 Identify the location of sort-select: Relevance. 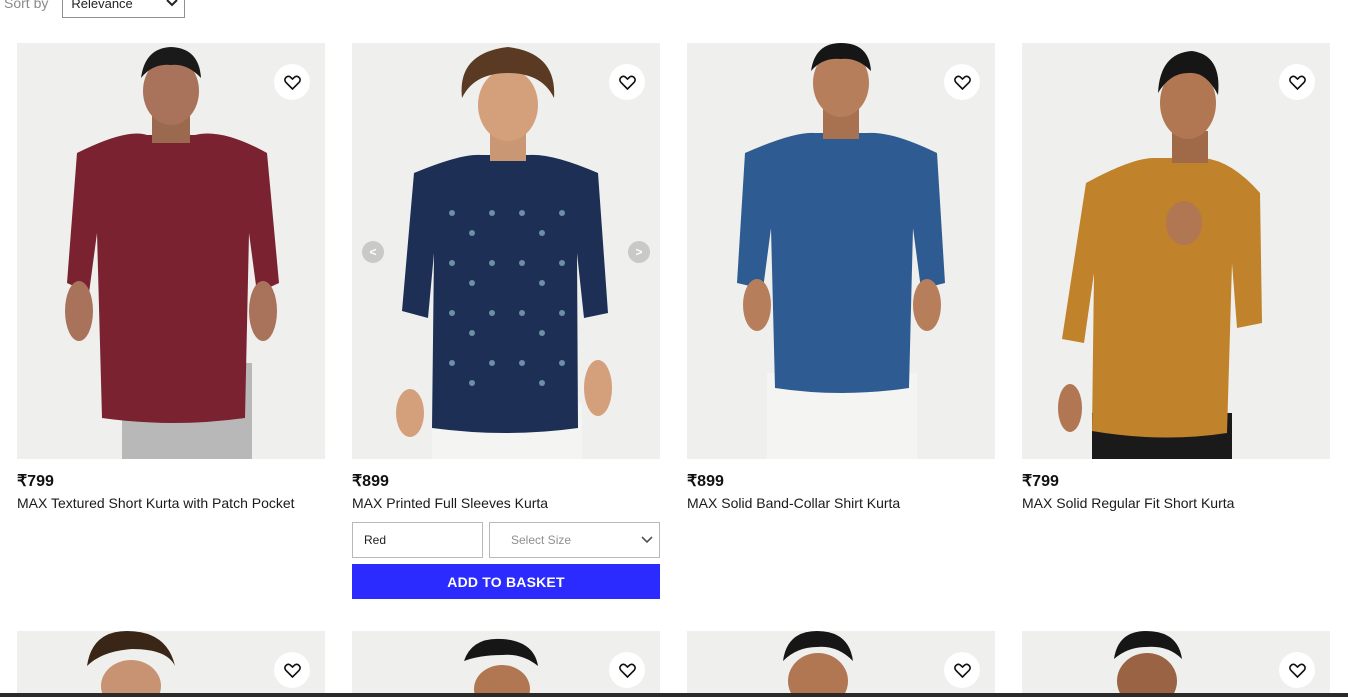
(124, 9).